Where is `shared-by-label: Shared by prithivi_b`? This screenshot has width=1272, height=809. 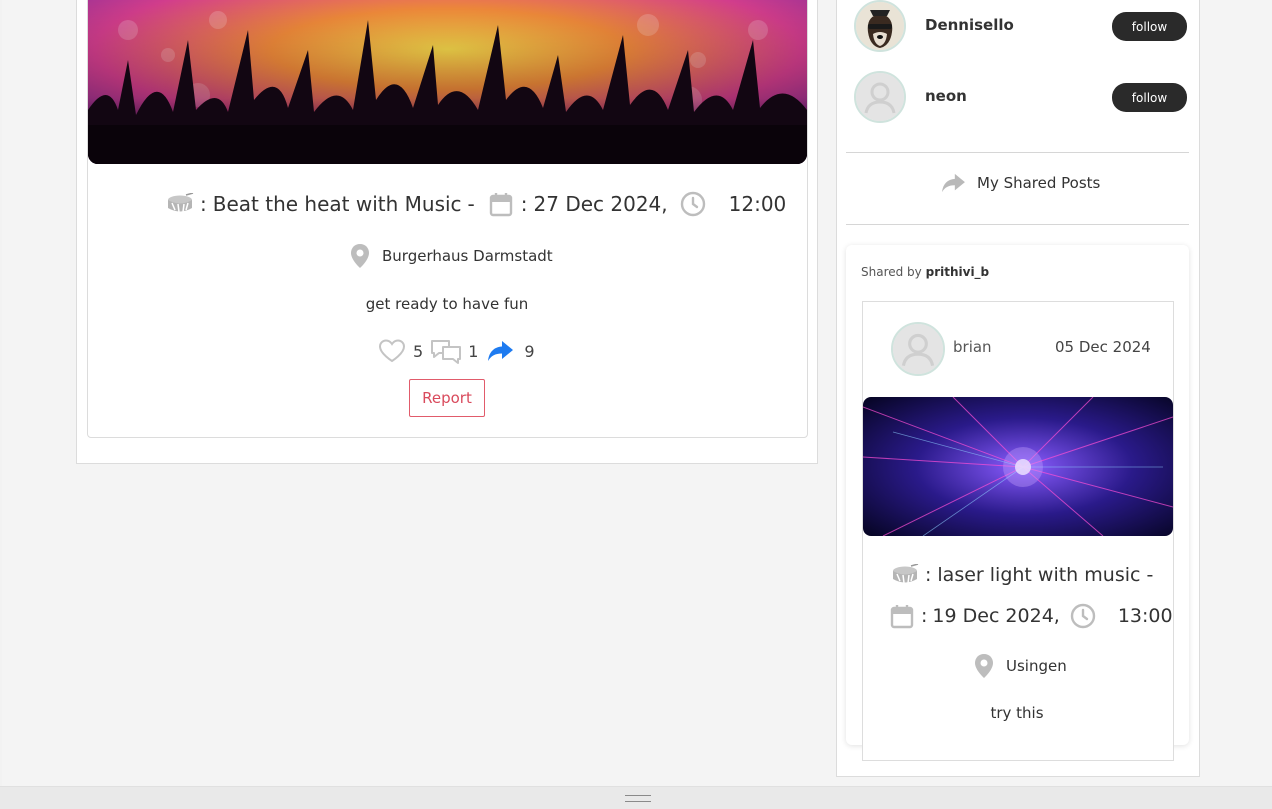
shared-by-label: Shared by prithivi_b is located at coordinates (925, 272).